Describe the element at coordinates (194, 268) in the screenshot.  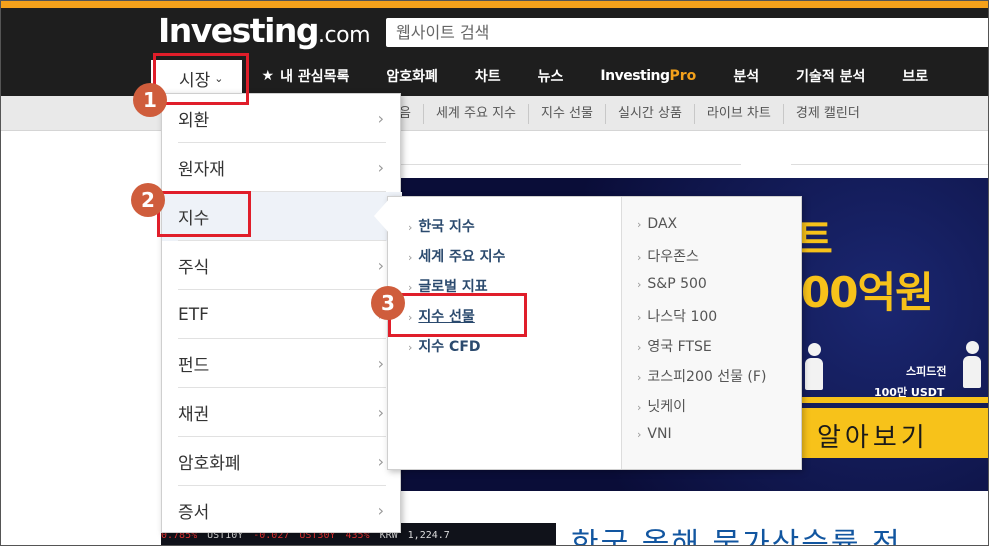
I see `menu-item-label: 주식` at that location.